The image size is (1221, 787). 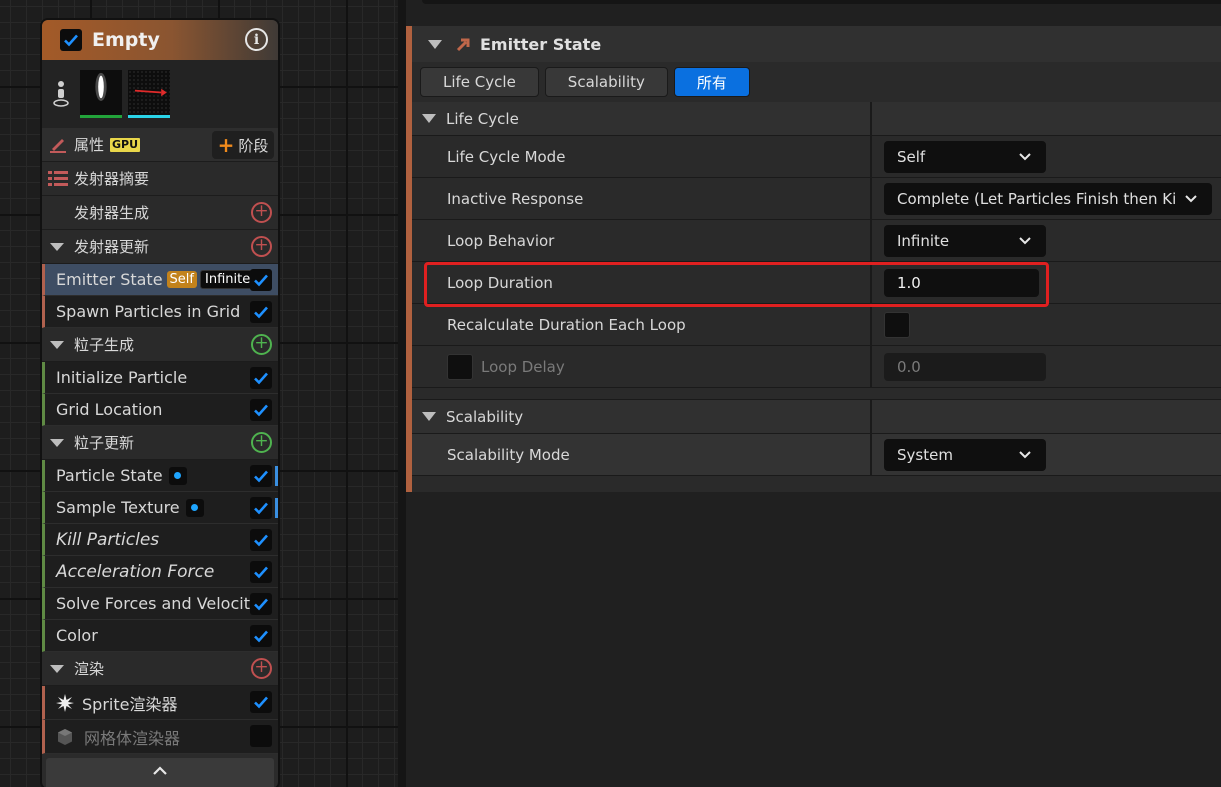 I want to click on loop-duration-input: 1.0, so click(x=961, y=282).